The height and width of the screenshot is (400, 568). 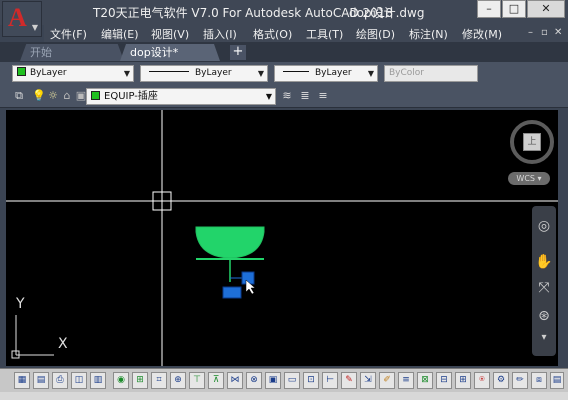 What do you see at coordinates (529, 178) in the screenshot?
I see `wcs-menu-button: WCS ▾` at bounding box center [529, 178].